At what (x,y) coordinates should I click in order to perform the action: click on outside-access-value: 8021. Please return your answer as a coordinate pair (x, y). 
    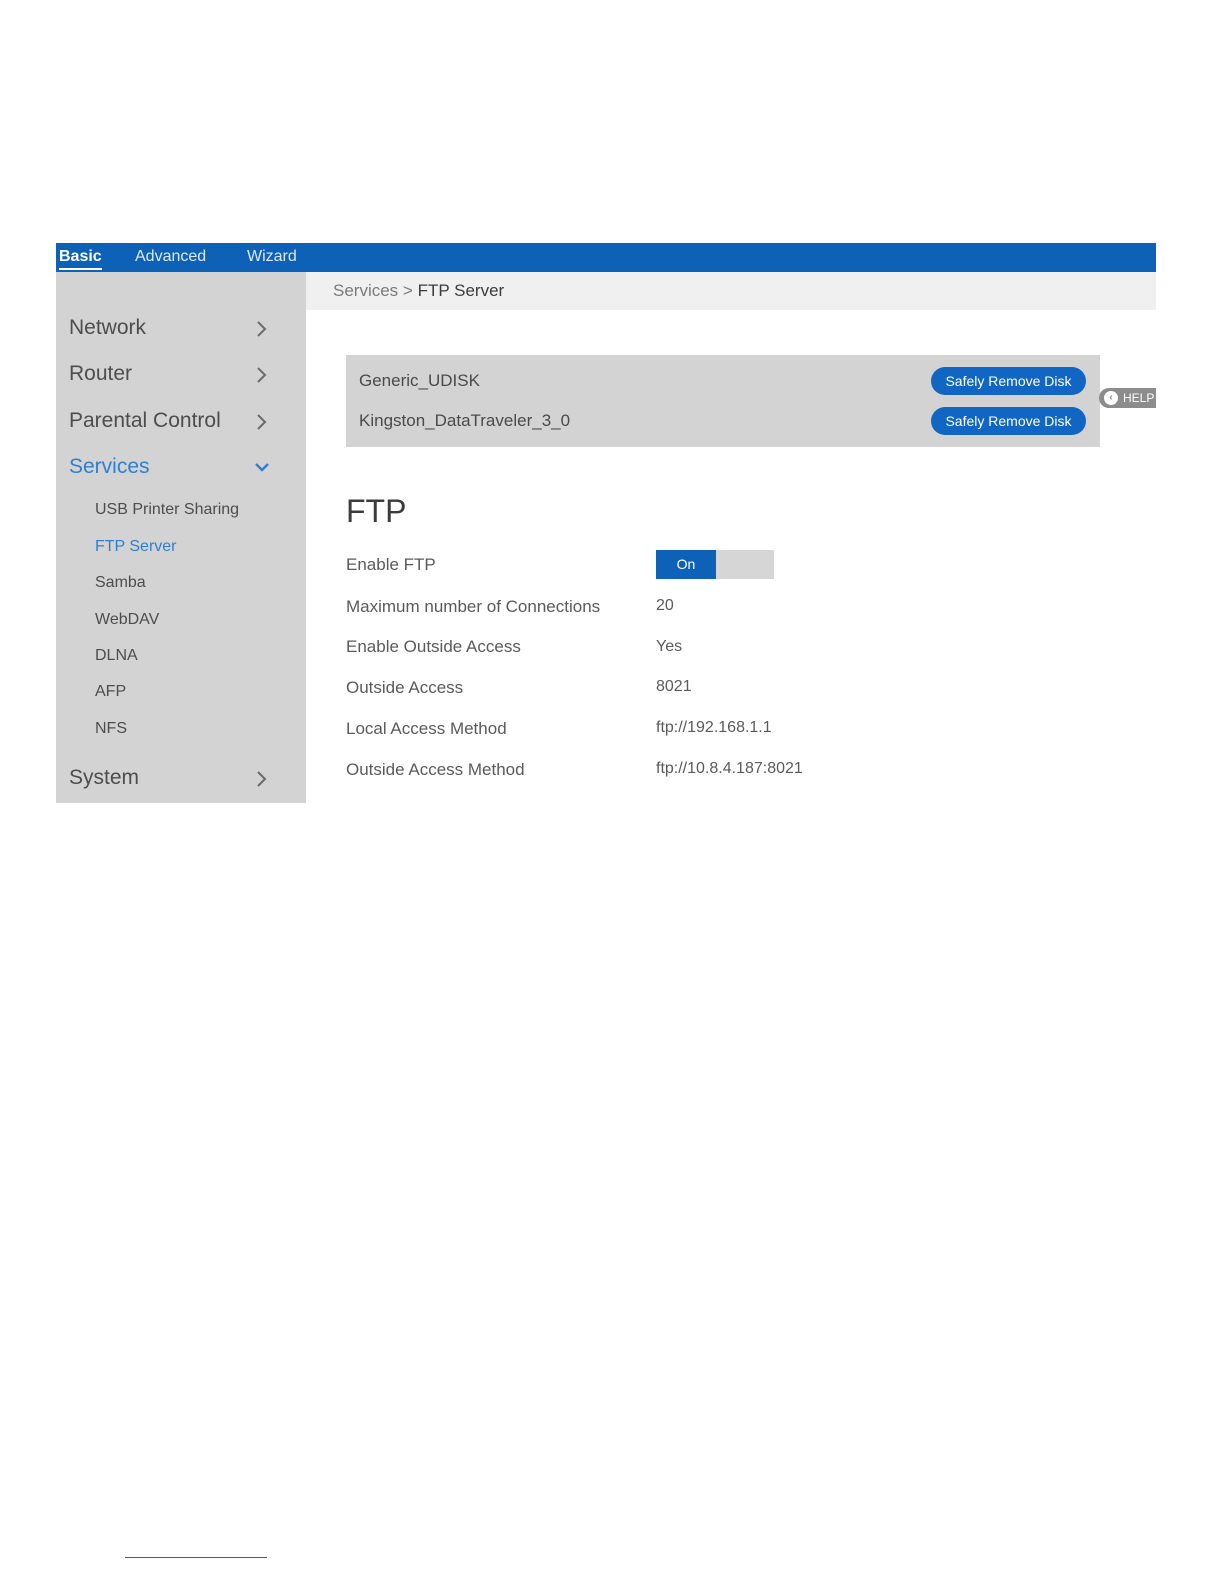
    Looking at the image, I should click on (674, 686).